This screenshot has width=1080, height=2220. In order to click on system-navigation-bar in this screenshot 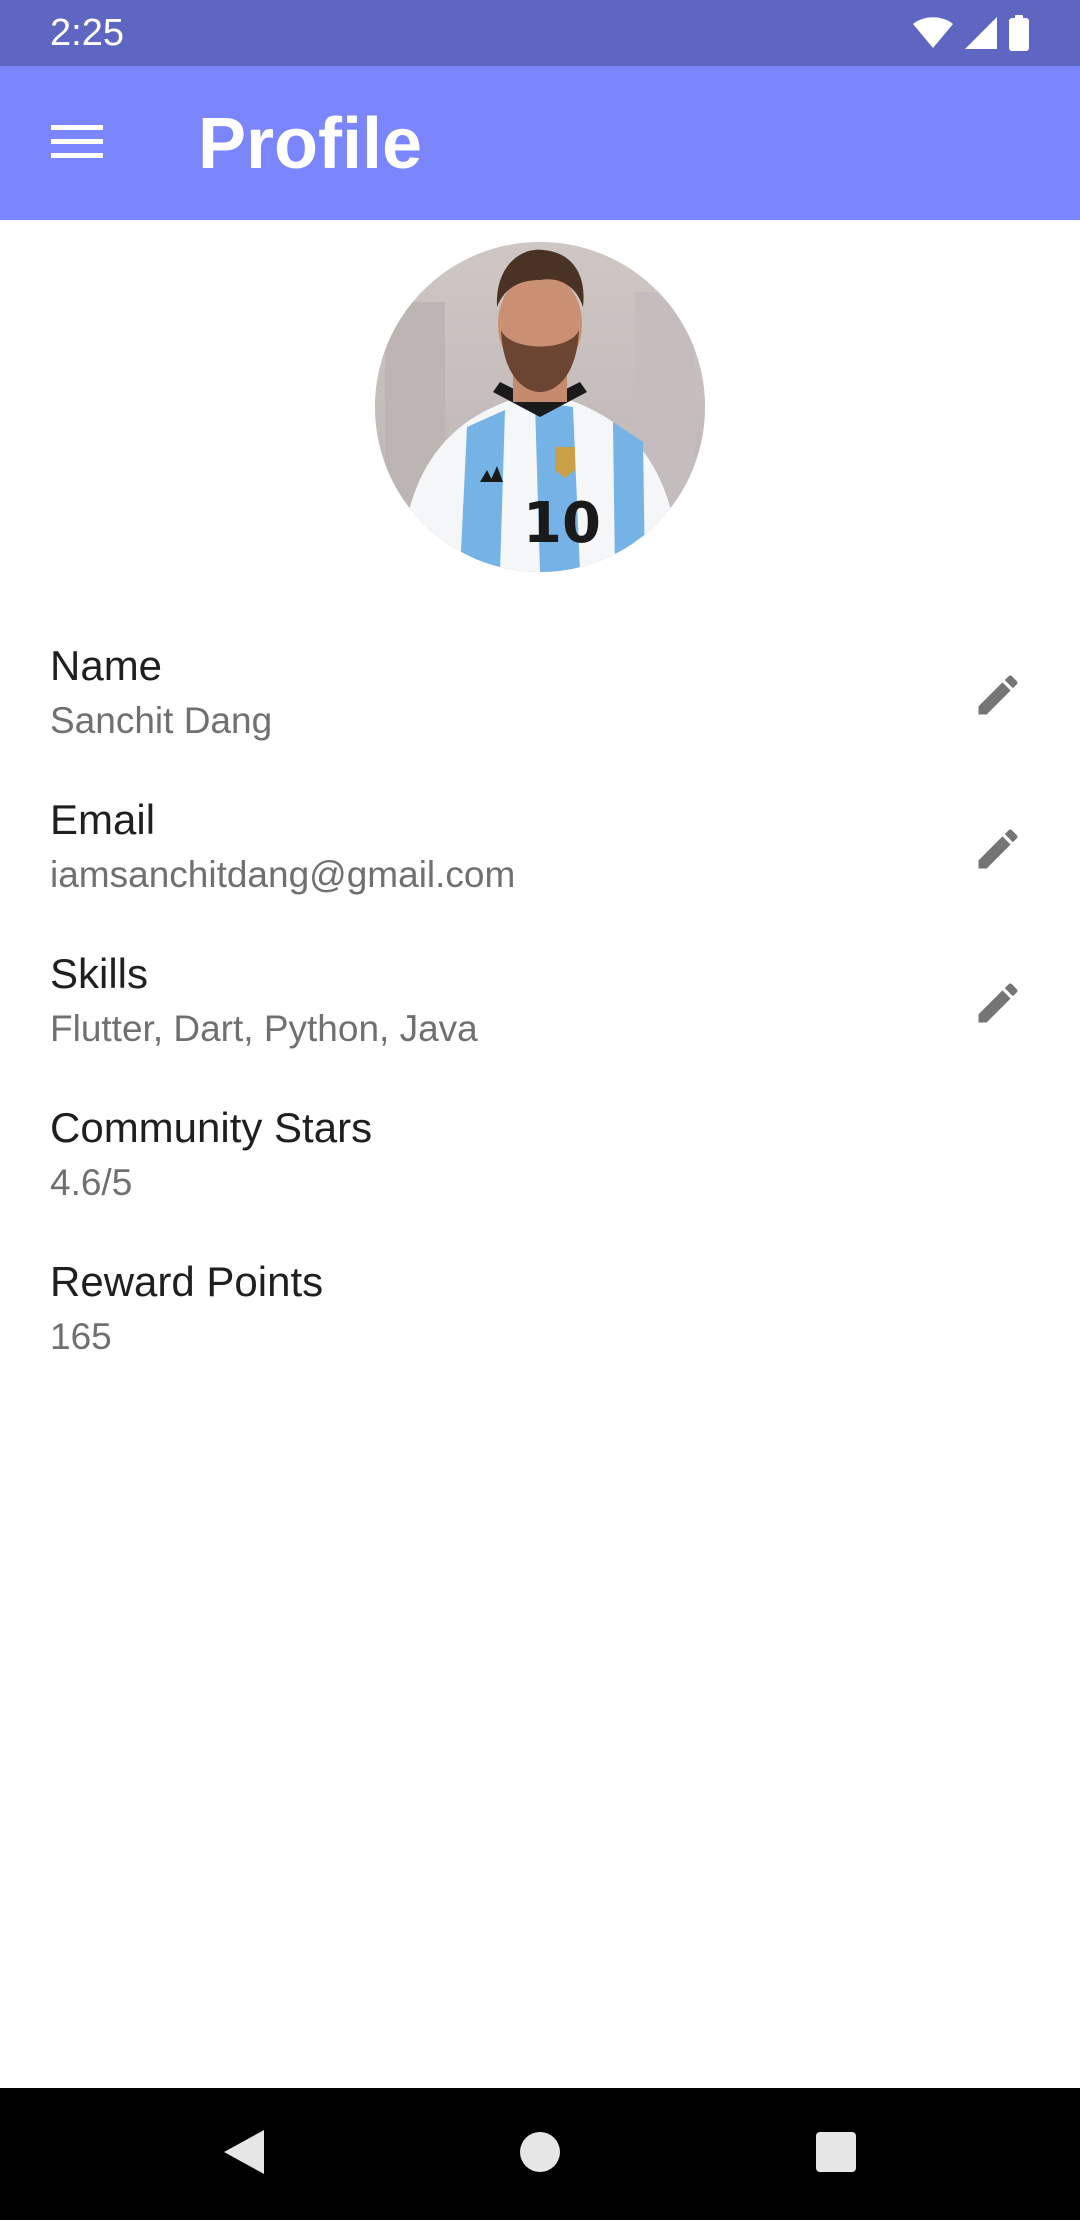, I will do `click(540, 2154)`.